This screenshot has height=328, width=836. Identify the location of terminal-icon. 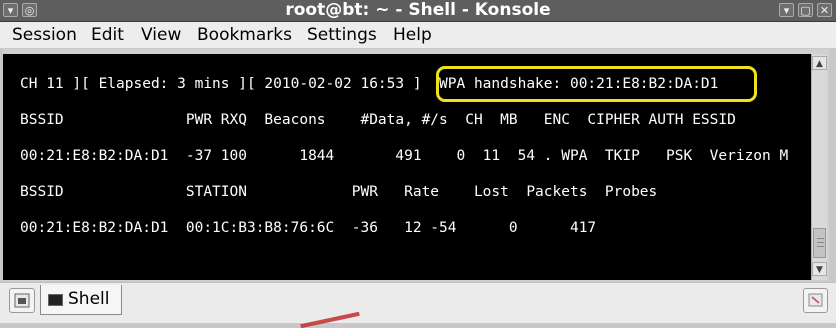
(55, 300).